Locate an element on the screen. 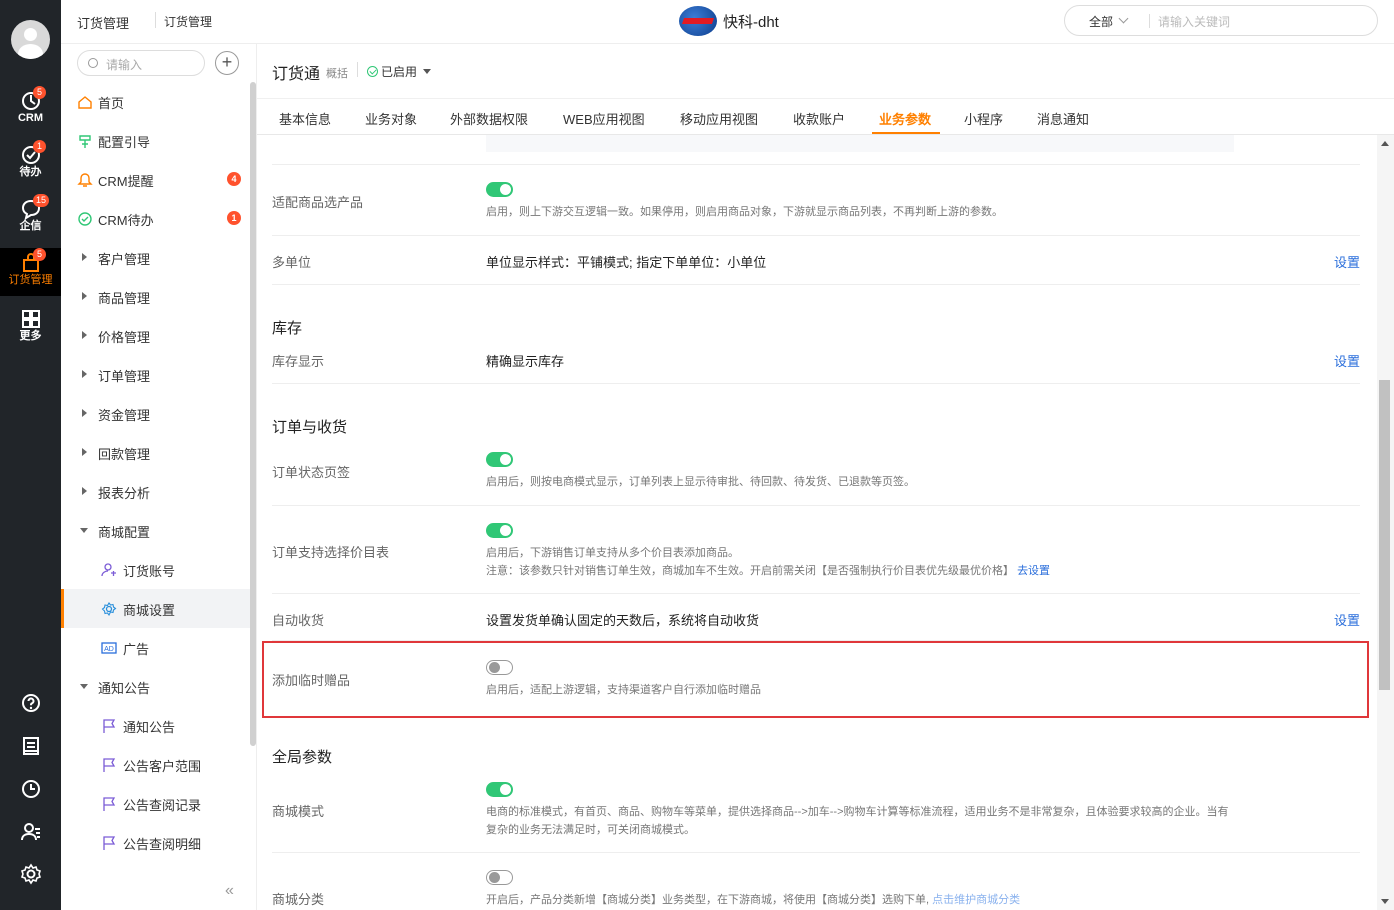 This screenshot has width=1394, height=910. rail-item-order-management: 订货管理 5 is located at coordinates (30, 272).